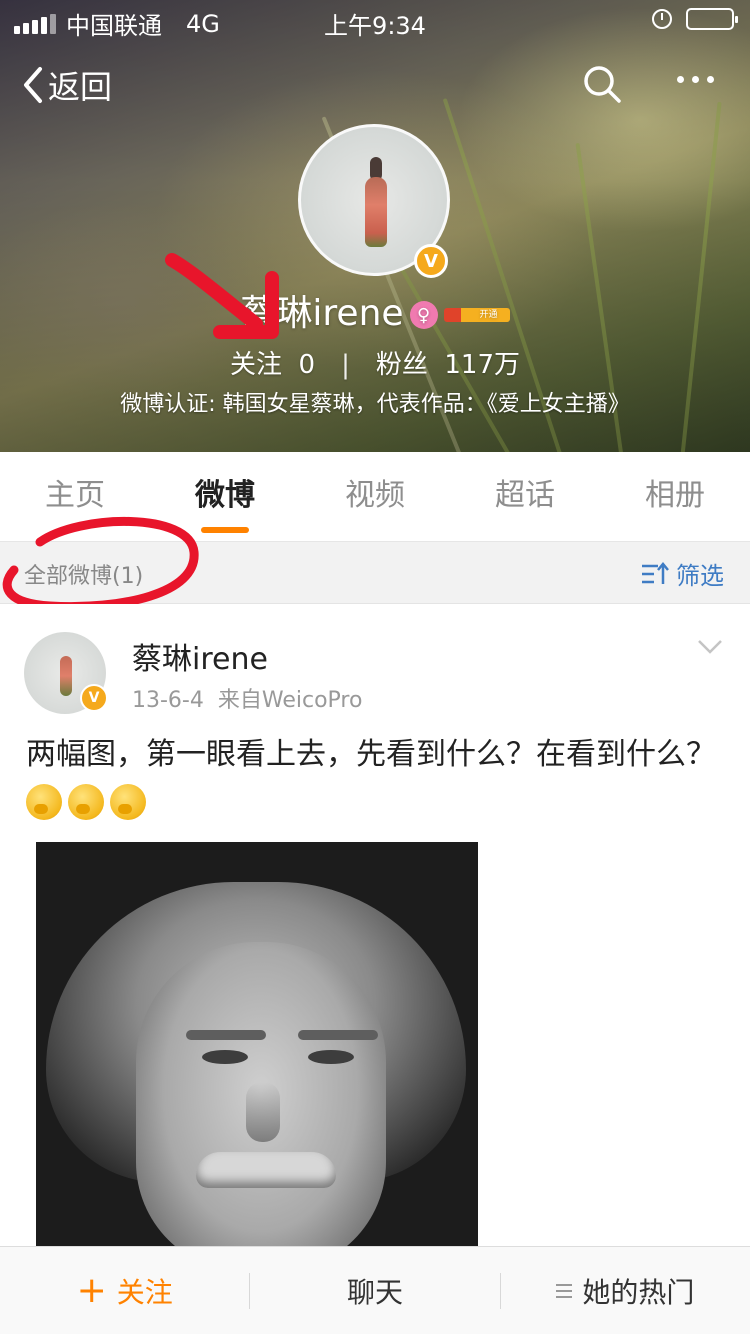  What do you see at coordinates (655, 572) in the screenshot?
I see `filter-icon` at bounding box center [655, 572].